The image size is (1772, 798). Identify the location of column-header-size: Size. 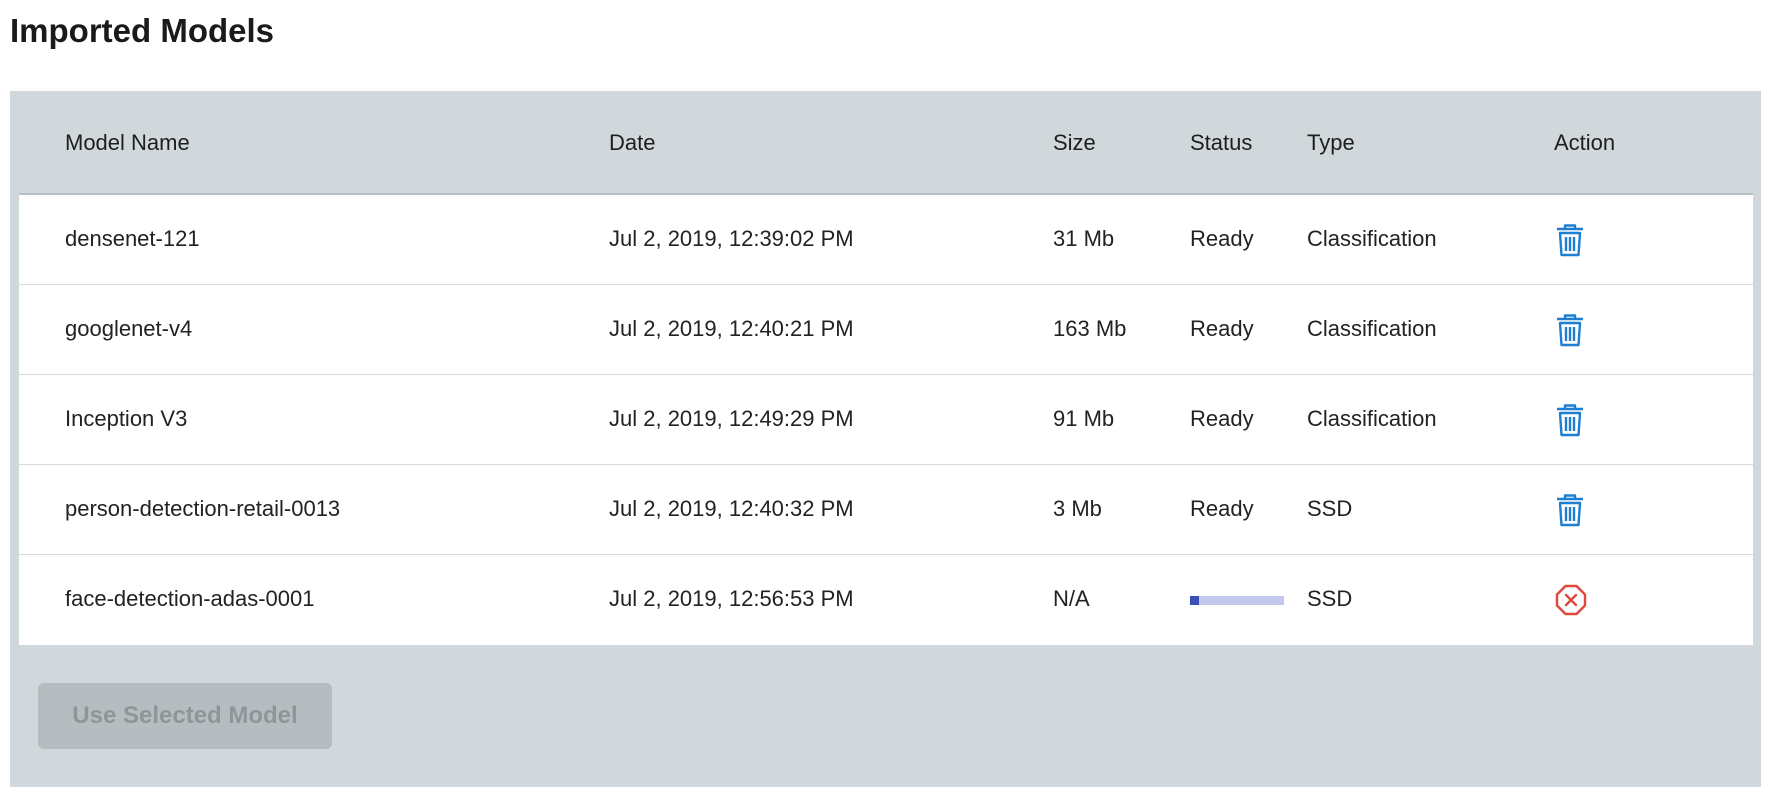
(1074, 142).